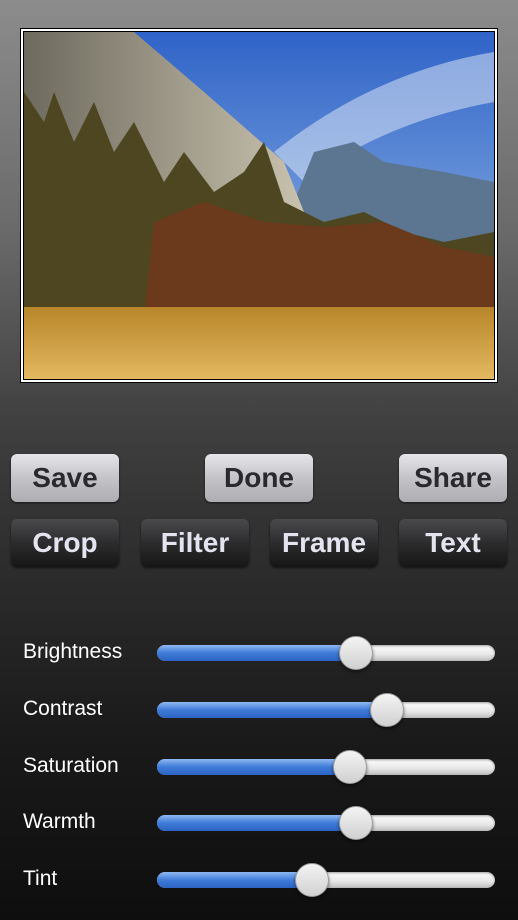  Describe the element at coordinates (65, 478) in the screenshot. I see `save-button: Save` at that location.